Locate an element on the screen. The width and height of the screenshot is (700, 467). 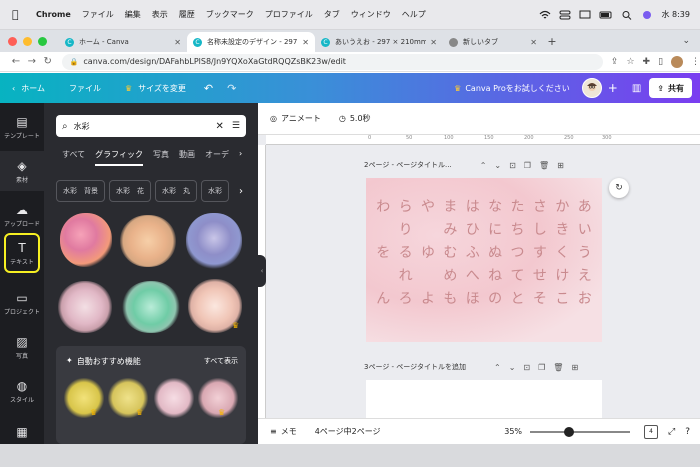
reload-icon: ↻ is located at coordinates (48, 61).